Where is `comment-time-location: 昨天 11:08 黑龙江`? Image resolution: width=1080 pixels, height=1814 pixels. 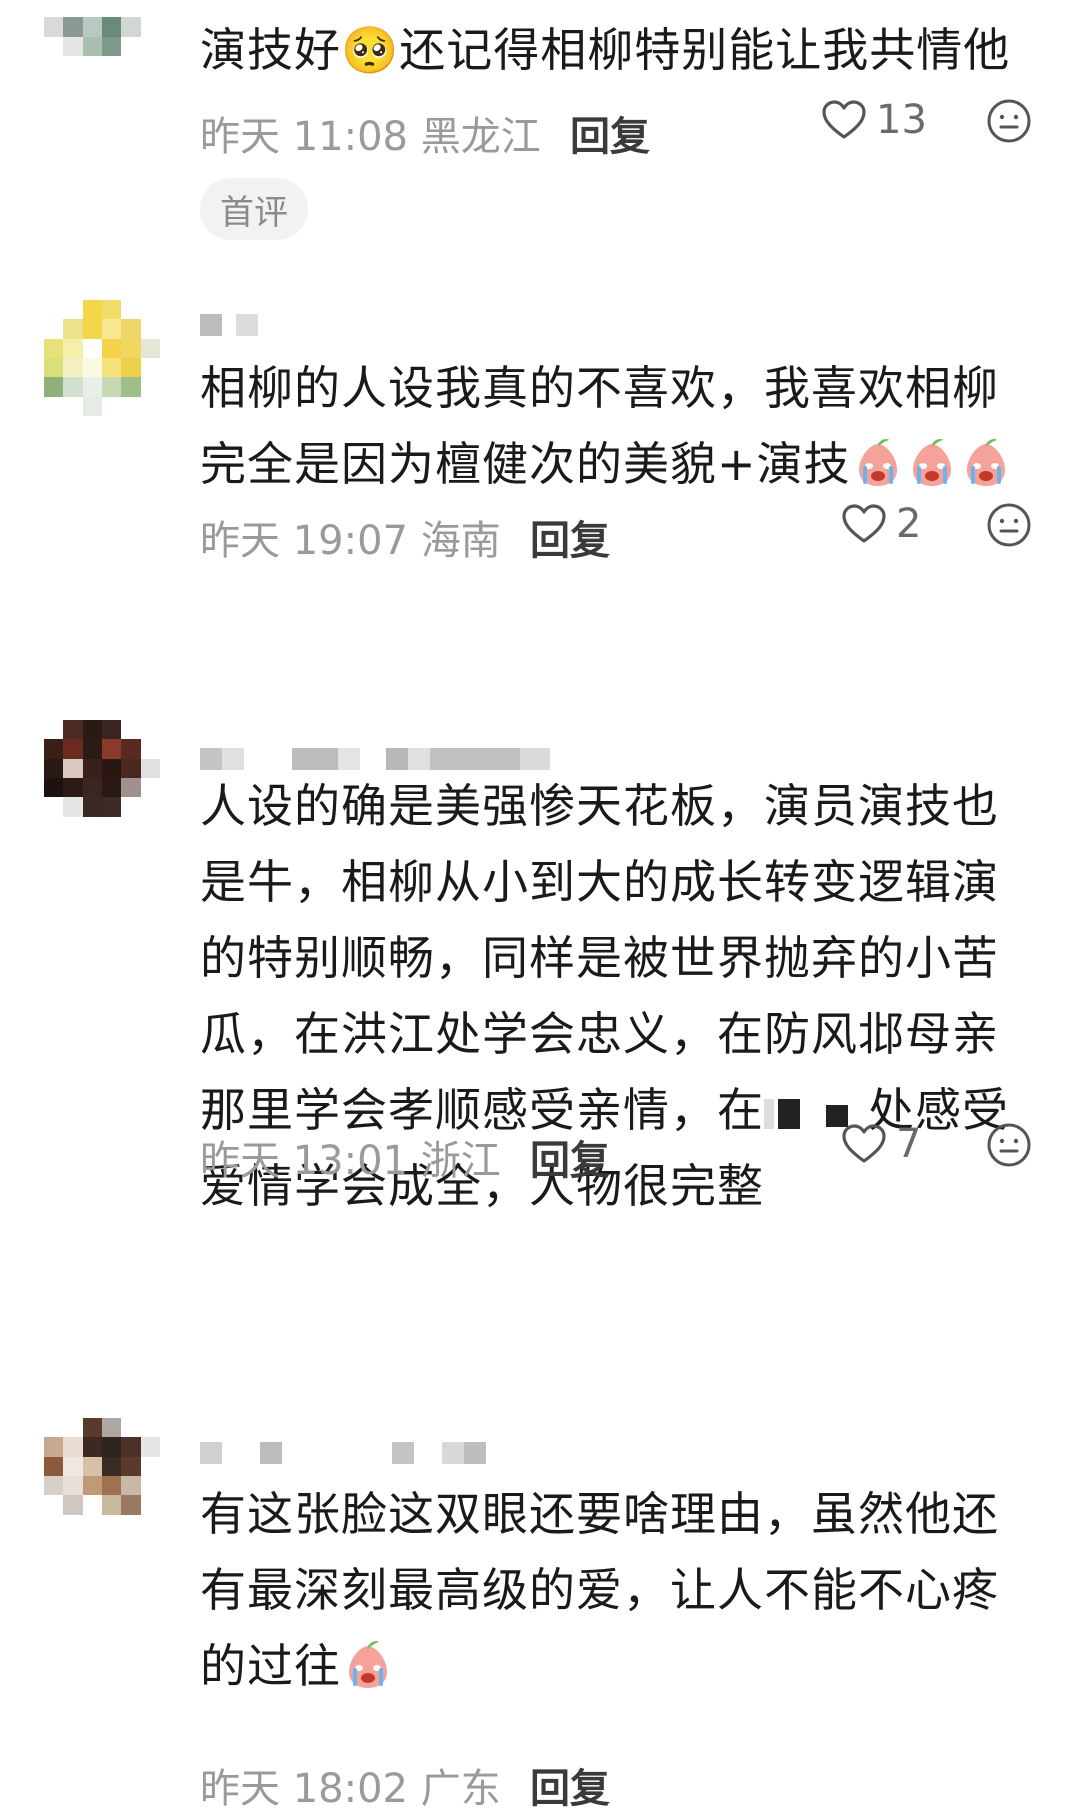 comment-time-location: 昨天 11:08 黑龙江 is located at coordinates (370, 137).